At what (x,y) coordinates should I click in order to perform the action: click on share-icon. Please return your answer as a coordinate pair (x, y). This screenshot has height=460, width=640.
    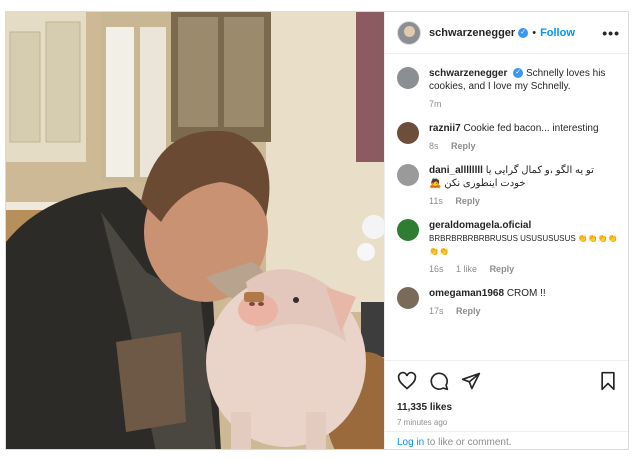
    Looking at the image, I should click on (471, 381).